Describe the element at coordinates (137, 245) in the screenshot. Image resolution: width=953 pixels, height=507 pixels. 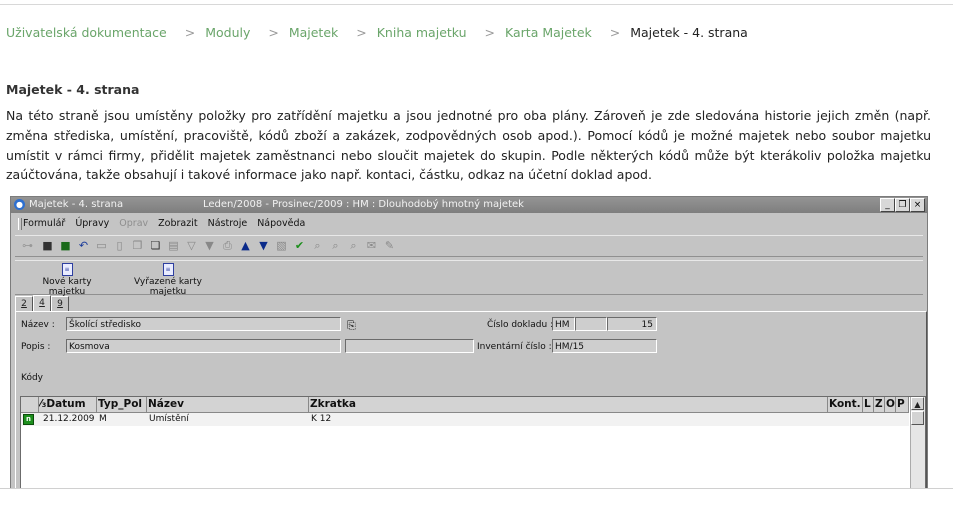
I see `copy-icon: ❐` at that location.